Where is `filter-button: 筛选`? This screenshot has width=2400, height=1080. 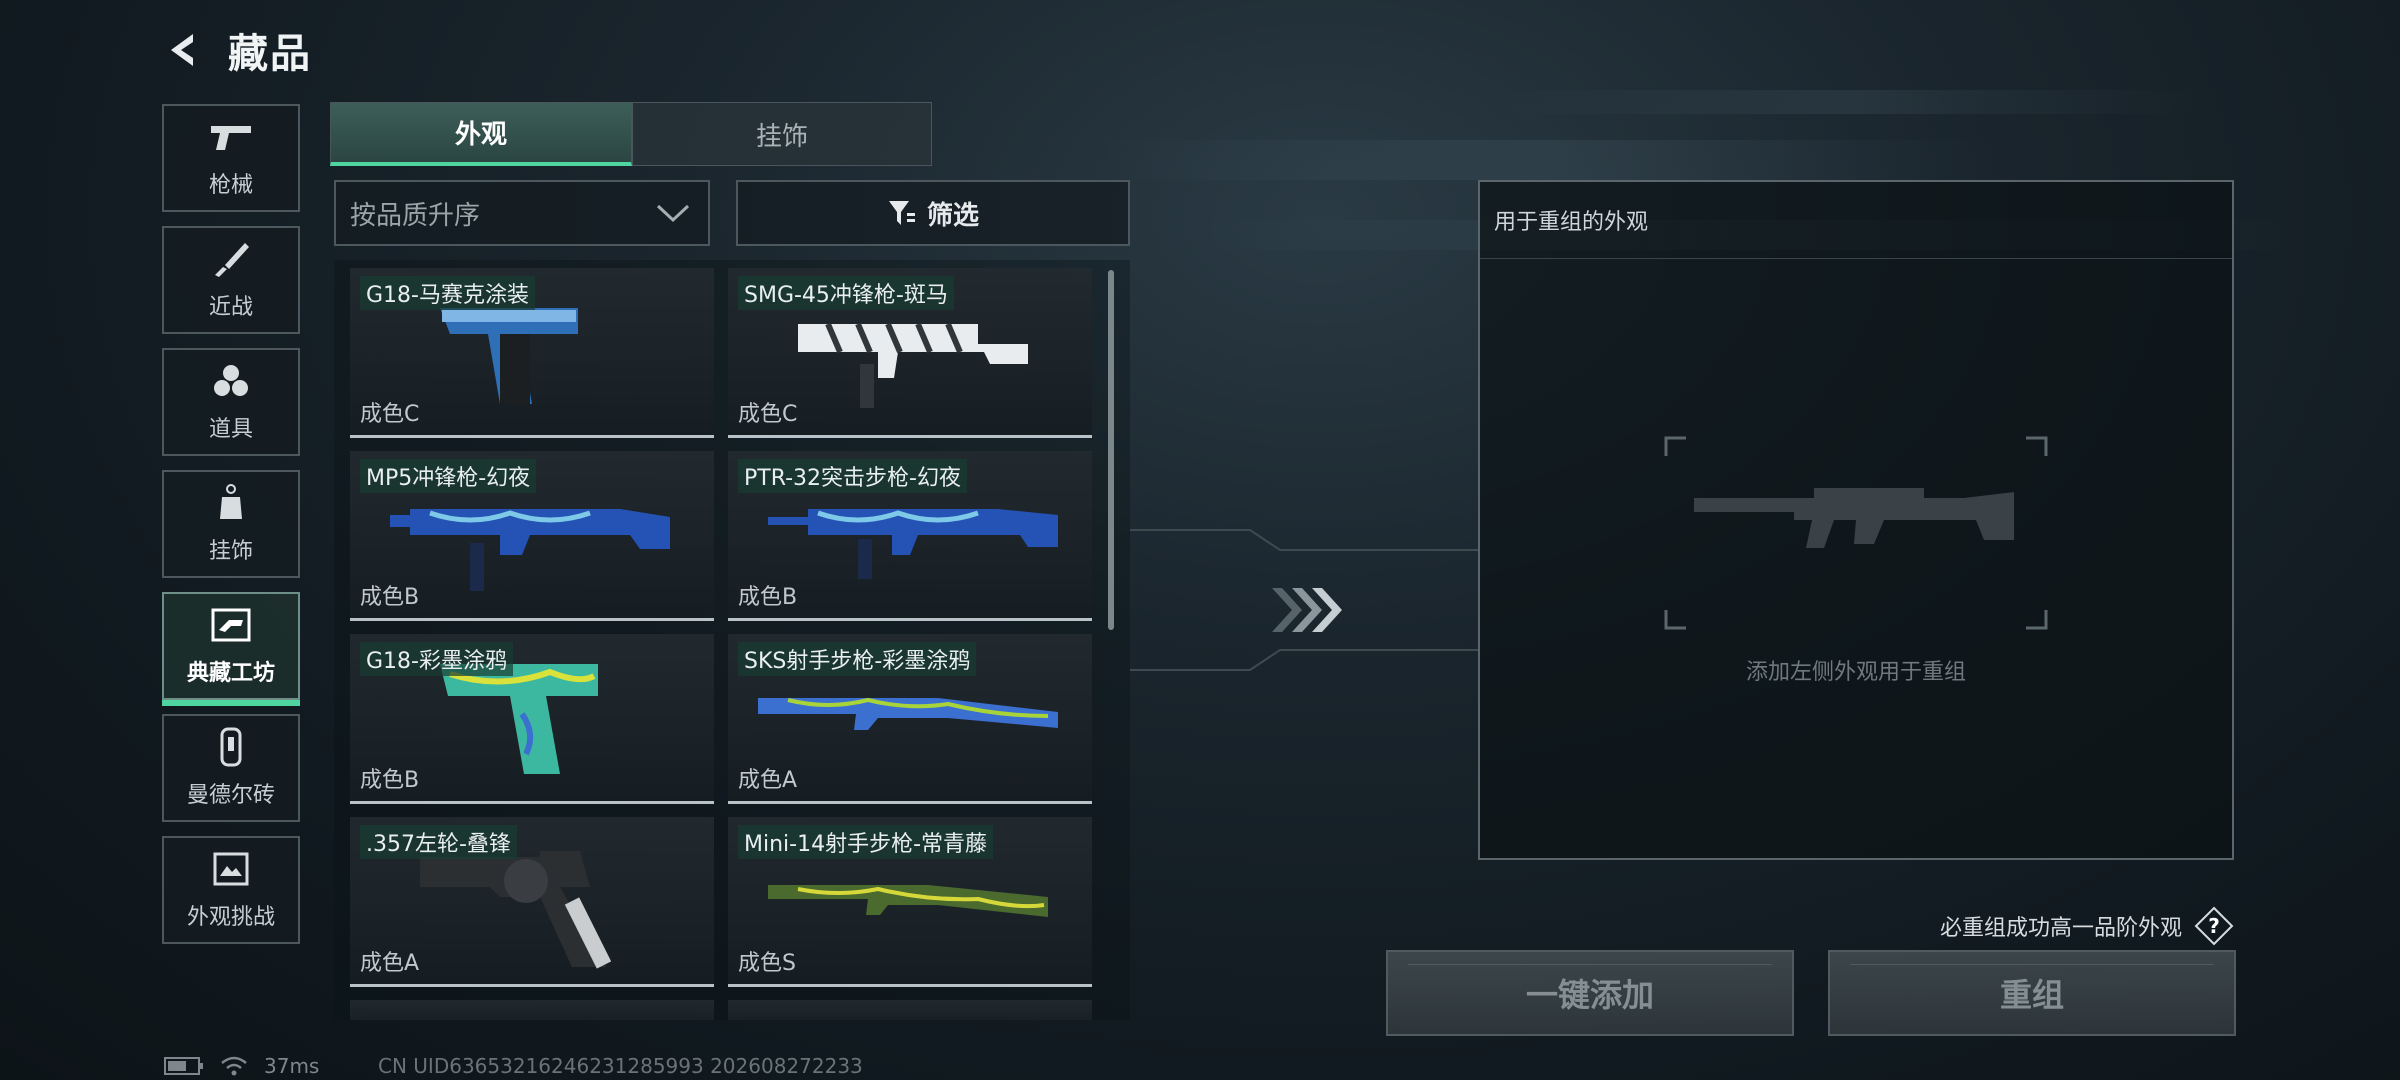
filter-button: 筛选 is located at coordinates (933, 213).